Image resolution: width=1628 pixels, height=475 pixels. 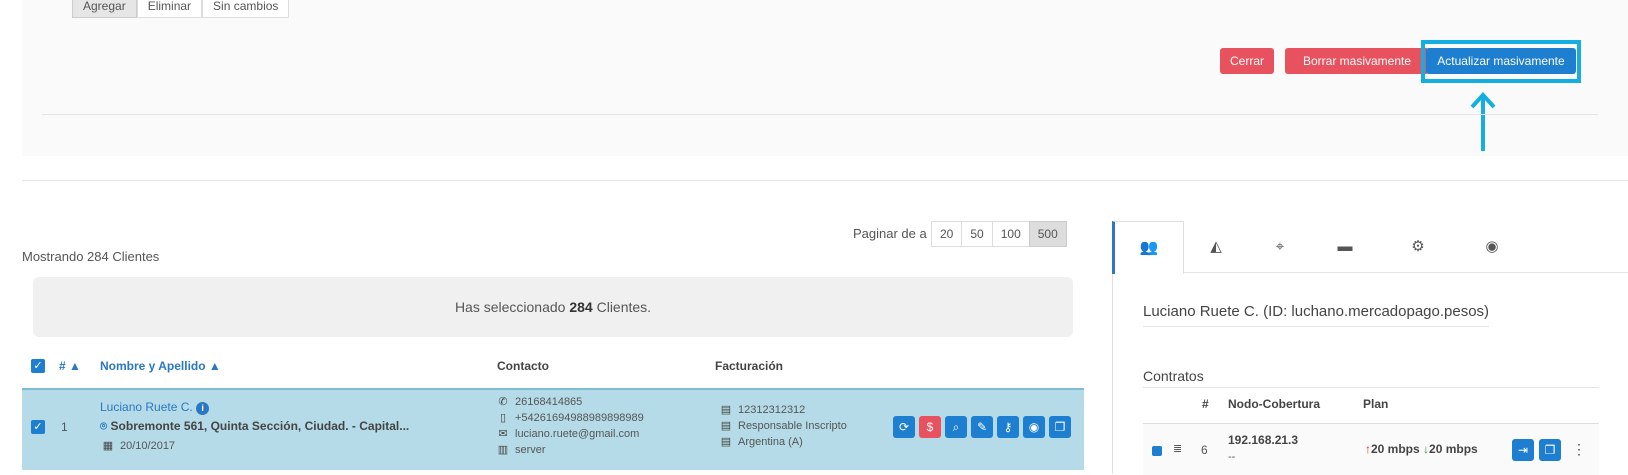 I want to click on refresh-icon: ⟳, so click(x=904, y=427).